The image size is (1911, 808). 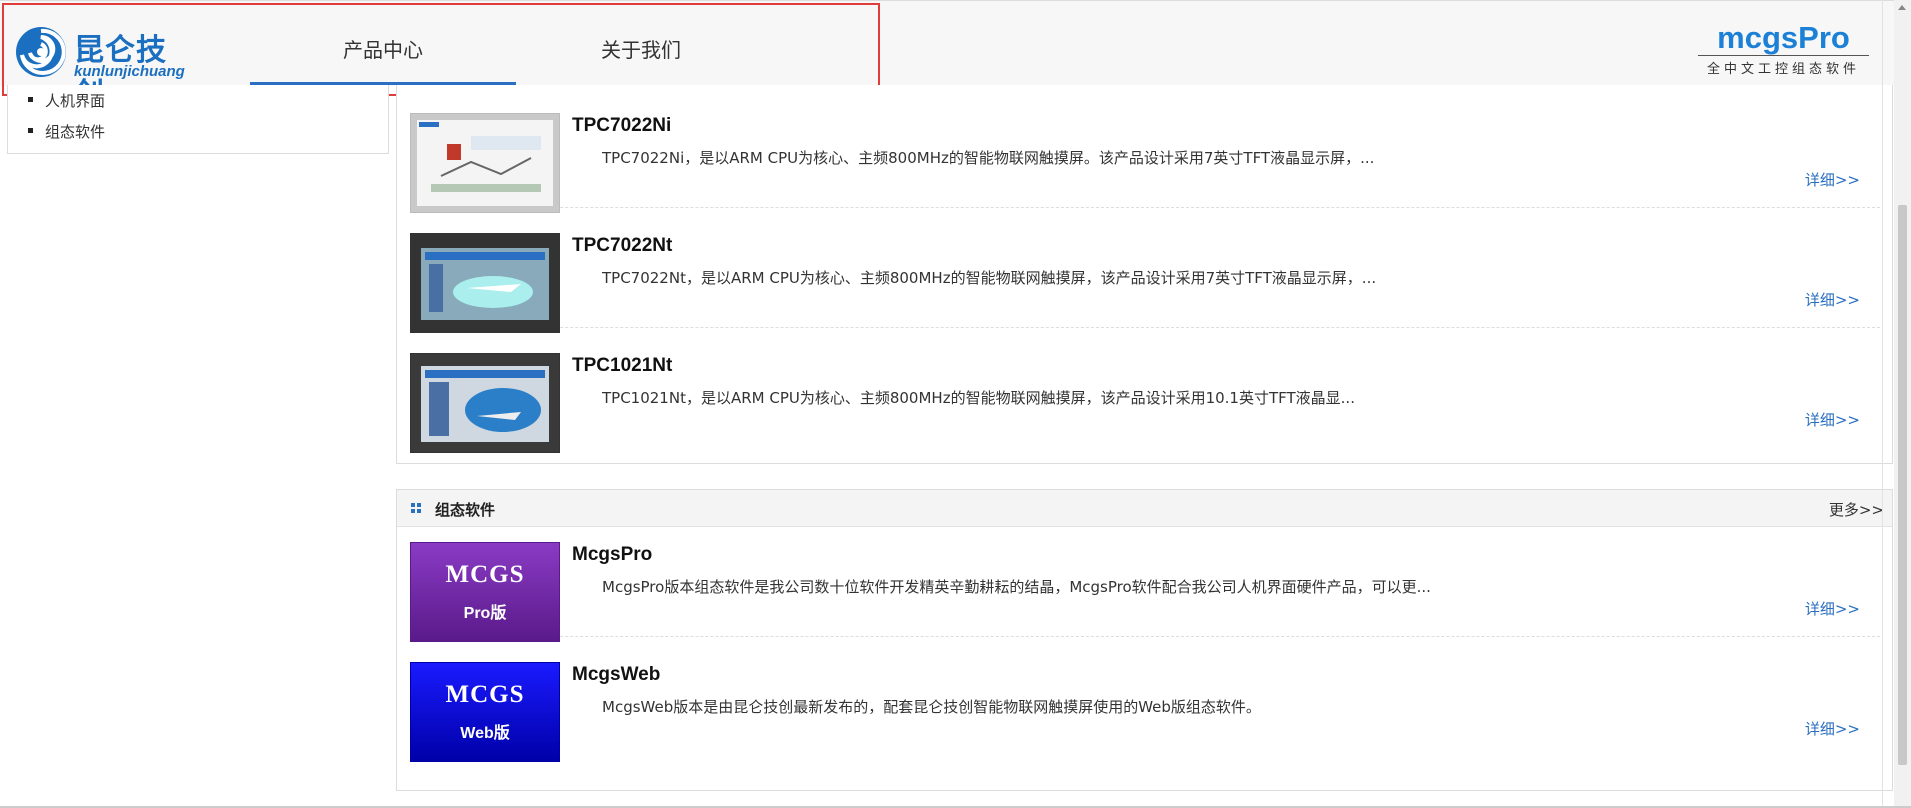 I want to click on thumb-subtitle: Pro版, so click(x=485, y=613).